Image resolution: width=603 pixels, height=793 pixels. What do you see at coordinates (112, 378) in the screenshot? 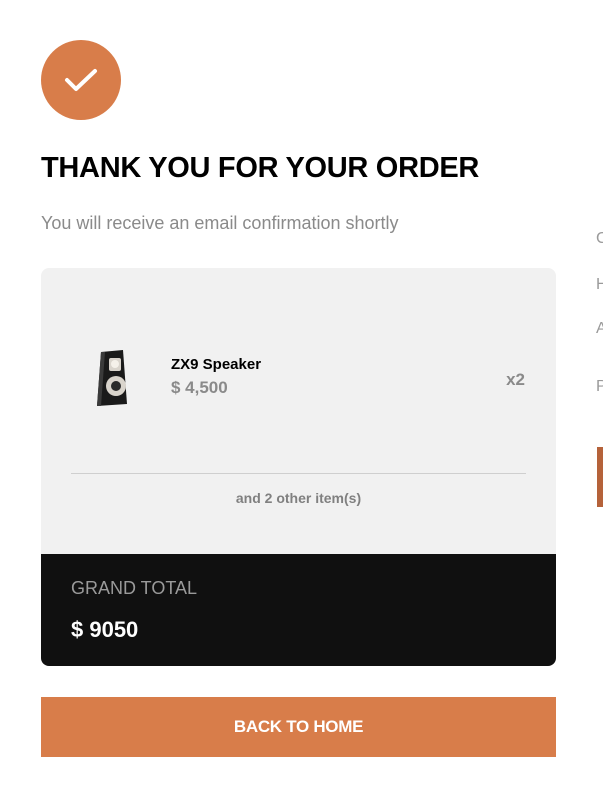
I see `speaker-product-image` at bounding box center [112, 378].